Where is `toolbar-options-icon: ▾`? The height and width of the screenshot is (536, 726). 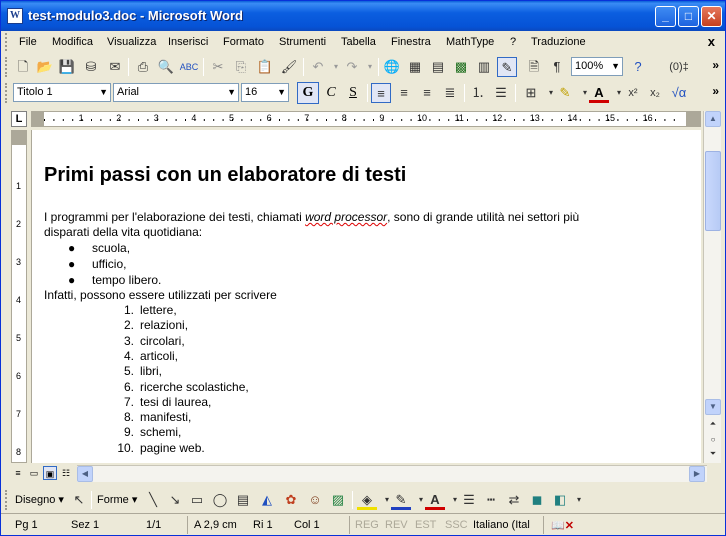
toolbar-options-icon: ▾ is located at coordinates (579, 500).